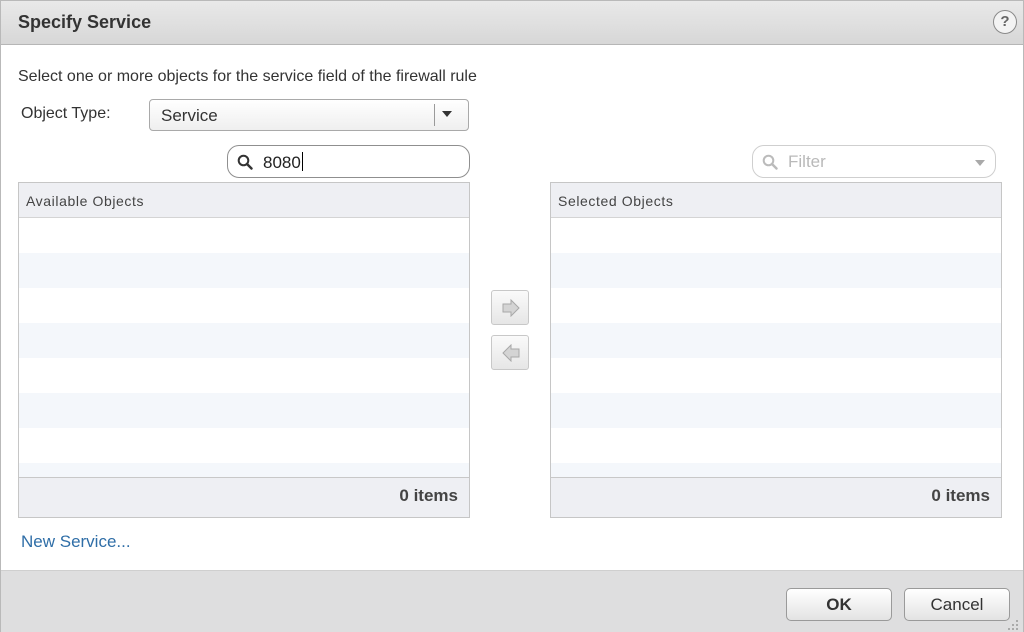  I want to click on filter-placeholder: Filter, so click(807, 161).